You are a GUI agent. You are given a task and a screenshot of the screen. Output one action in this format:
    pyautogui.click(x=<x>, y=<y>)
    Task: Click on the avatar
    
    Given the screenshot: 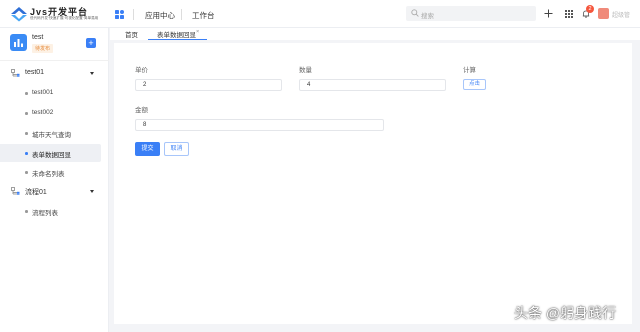 What is the action you would take?
    pyautogui.click(x=603, y=13)
    